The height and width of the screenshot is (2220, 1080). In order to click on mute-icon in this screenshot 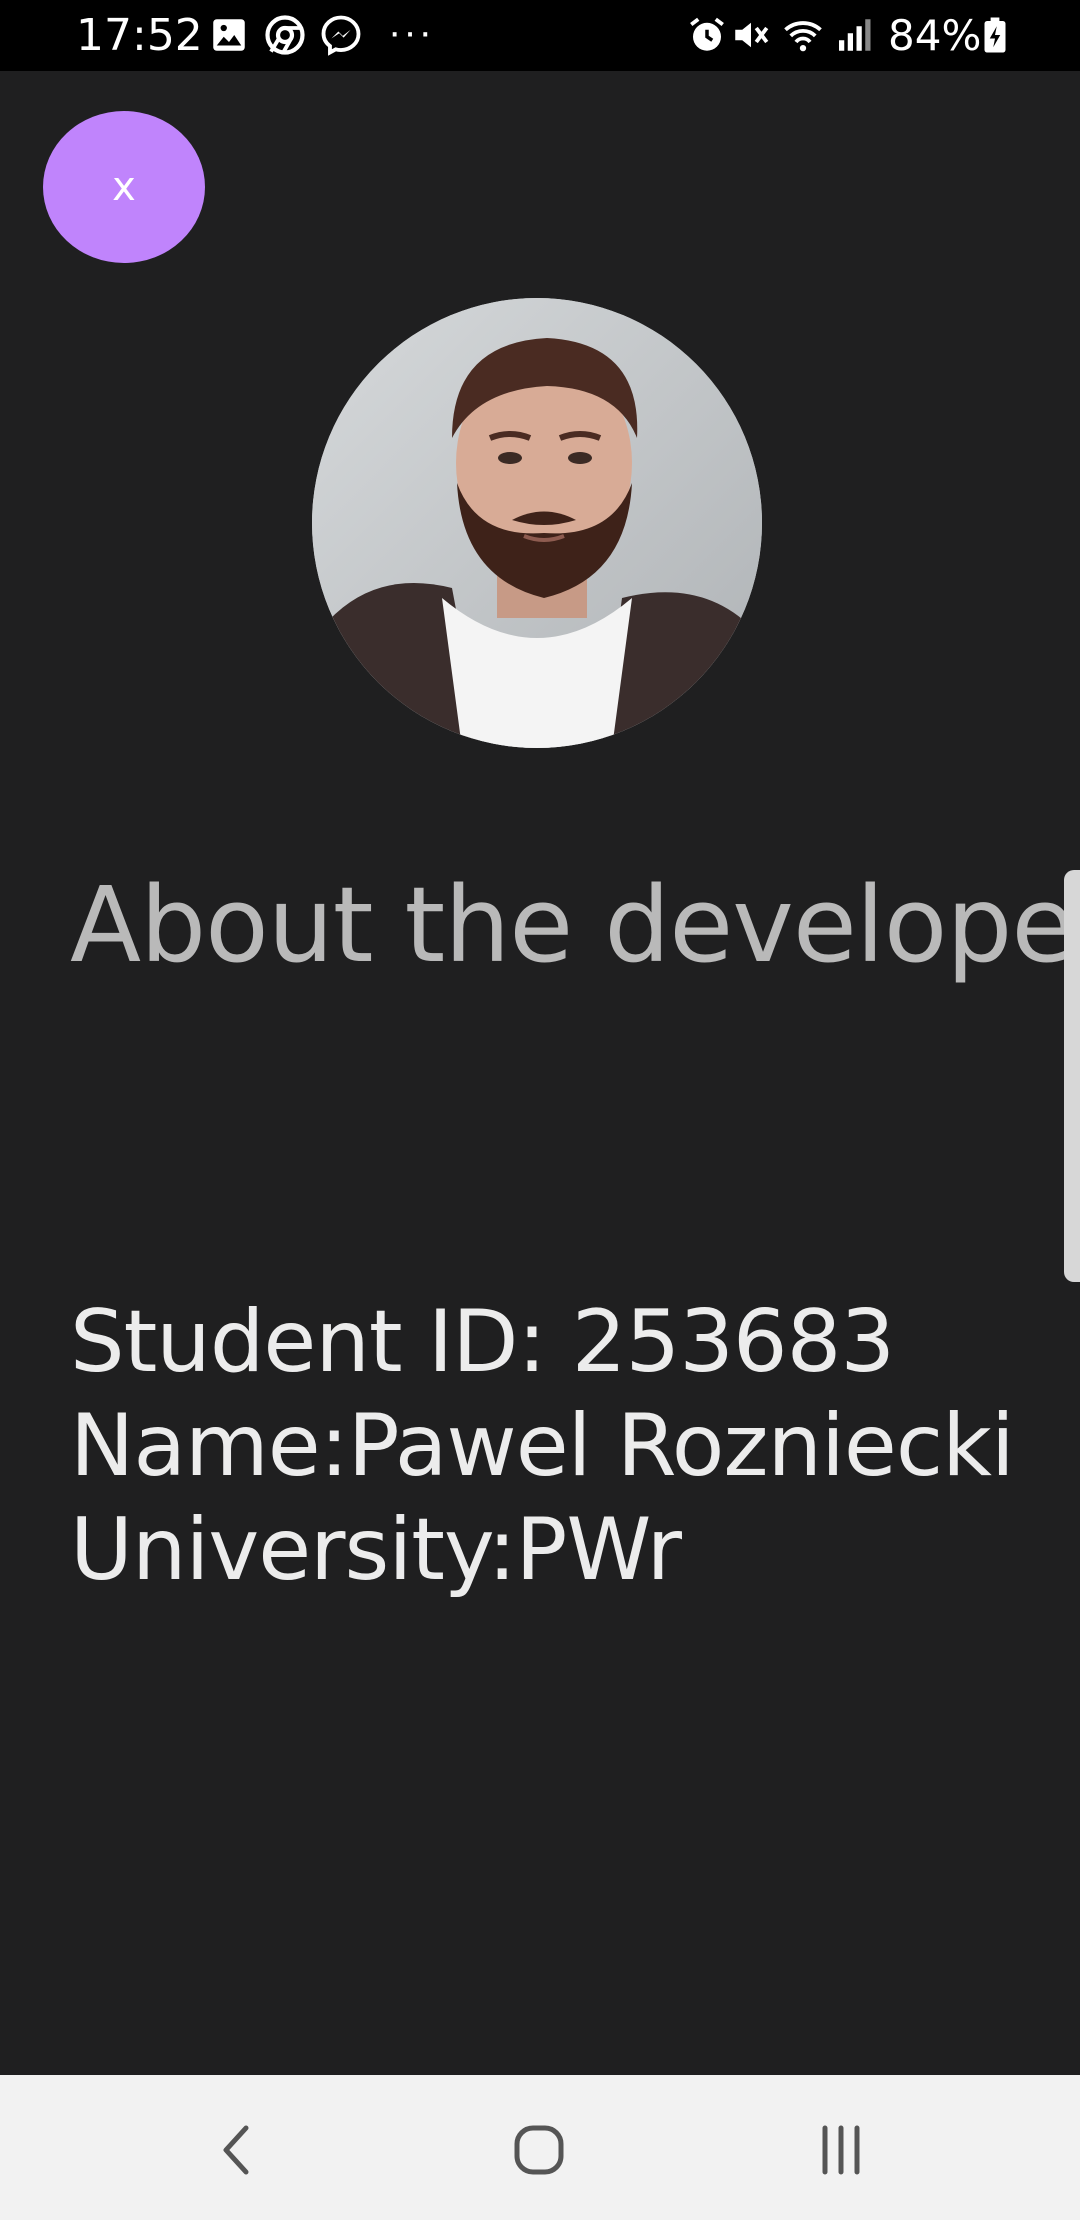, I will do `click(752, 35)`.